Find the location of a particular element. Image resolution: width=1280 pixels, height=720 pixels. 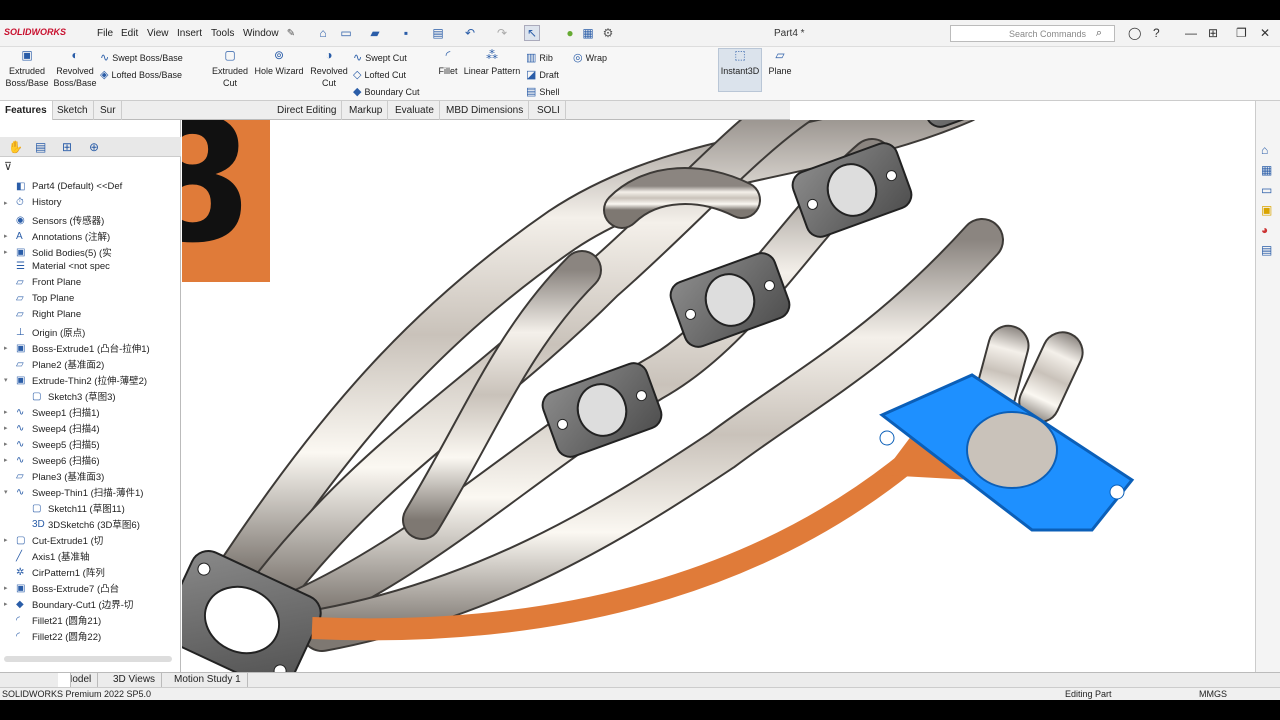

tree-item: ✲ CirPattern1 (阵列 is located at coordinates (54, 572).